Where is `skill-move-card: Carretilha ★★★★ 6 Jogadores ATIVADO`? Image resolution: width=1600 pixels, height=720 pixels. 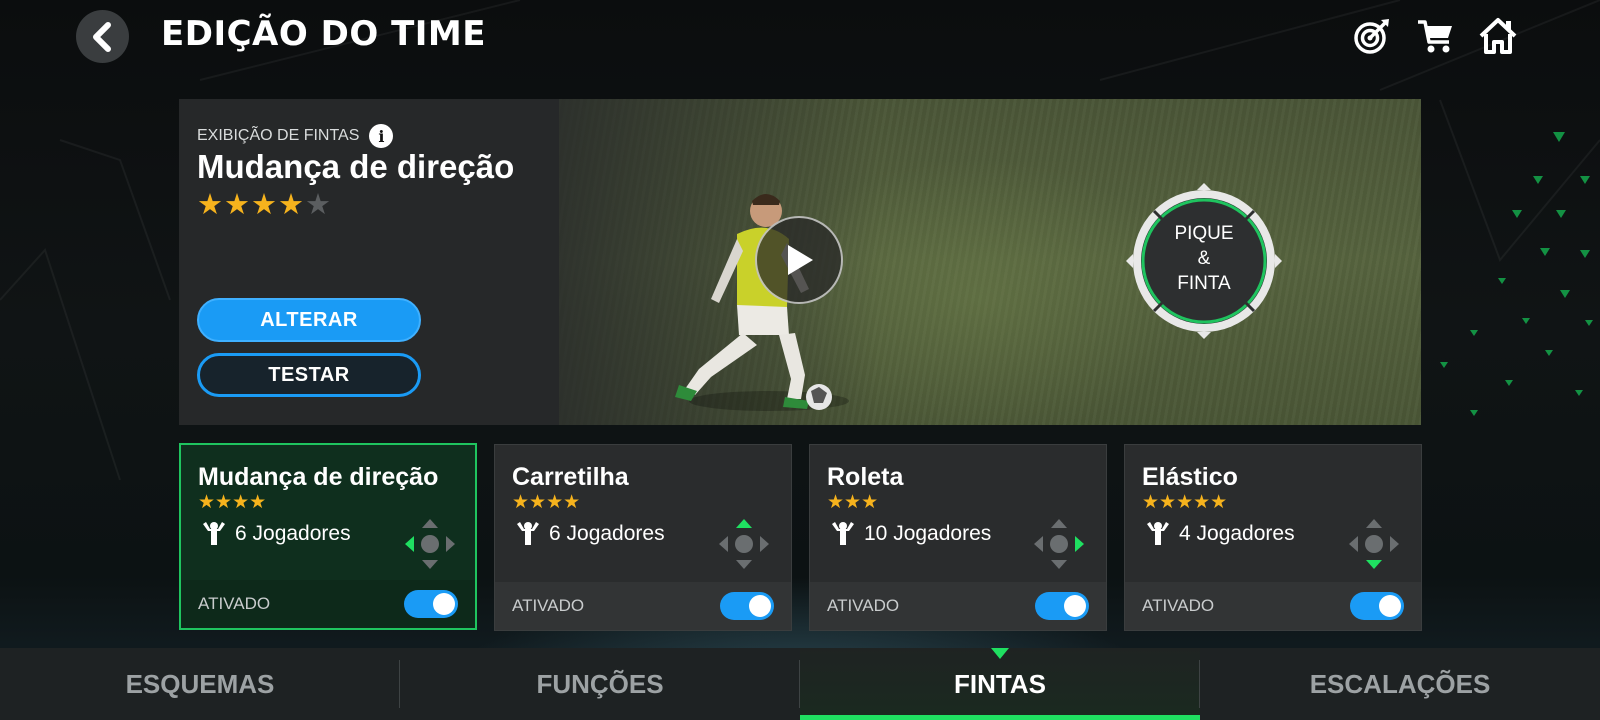 skill-move-card: Carretilha ★★★★ 6 Jogadores ATIVADO is located at coordinates (643, 537).